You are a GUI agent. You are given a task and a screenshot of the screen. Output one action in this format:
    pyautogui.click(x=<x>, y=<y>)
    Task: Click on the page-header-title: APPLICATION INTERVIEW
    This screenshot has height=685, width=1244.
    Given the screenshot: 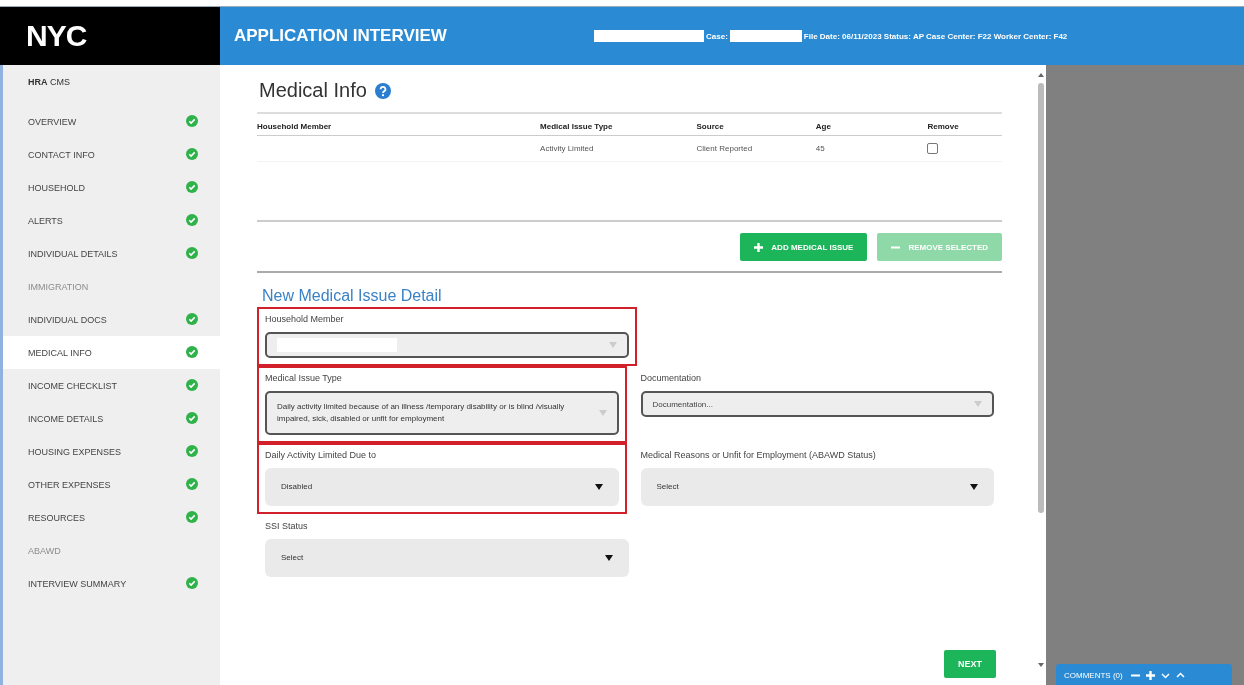 What is the action you would take?
    pyautogui.click(x=341, y=36)
    